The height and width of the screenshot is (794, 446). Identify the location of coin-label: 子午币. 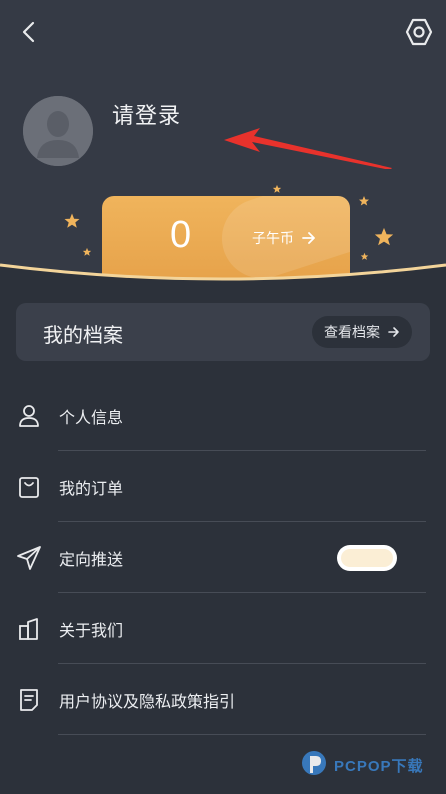
(273, 239).